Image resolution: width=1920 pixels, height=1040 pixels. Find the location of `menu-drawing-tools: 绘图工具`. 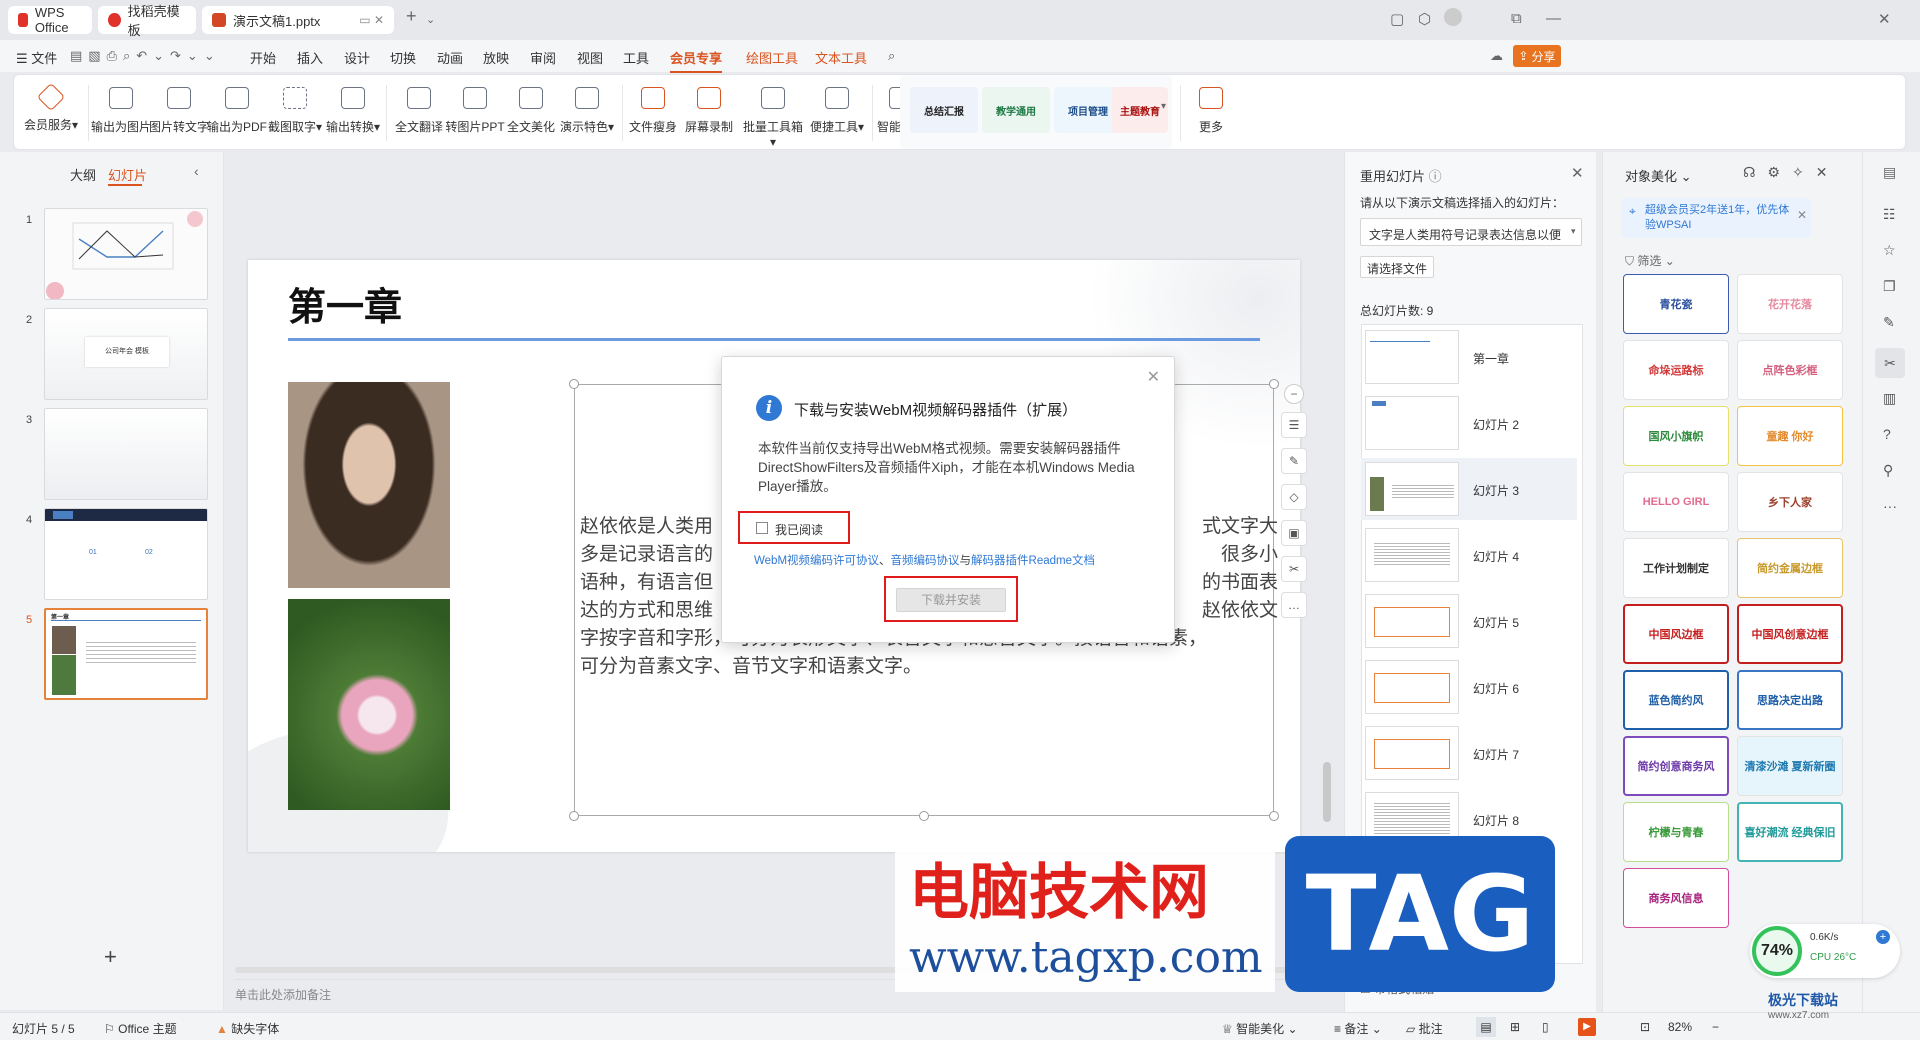

menu-drawing-tools: 绘图工具 is located at coordinates (772, 57).